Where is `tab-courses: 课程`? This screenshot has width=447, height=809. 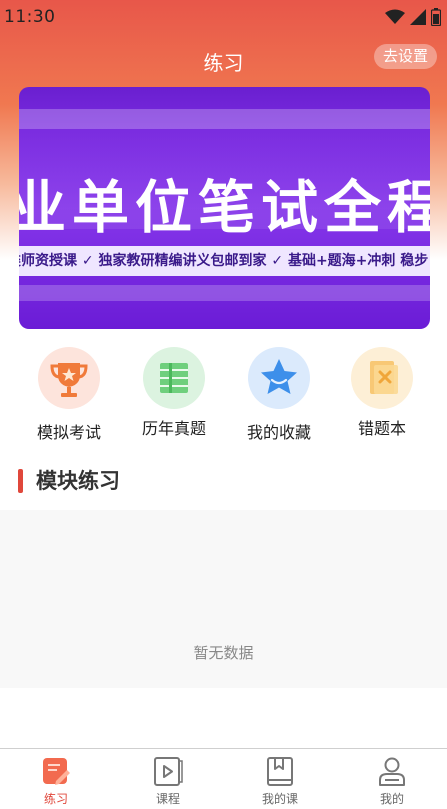
tab-courses: 课程 is located at coordinates (168, 779).